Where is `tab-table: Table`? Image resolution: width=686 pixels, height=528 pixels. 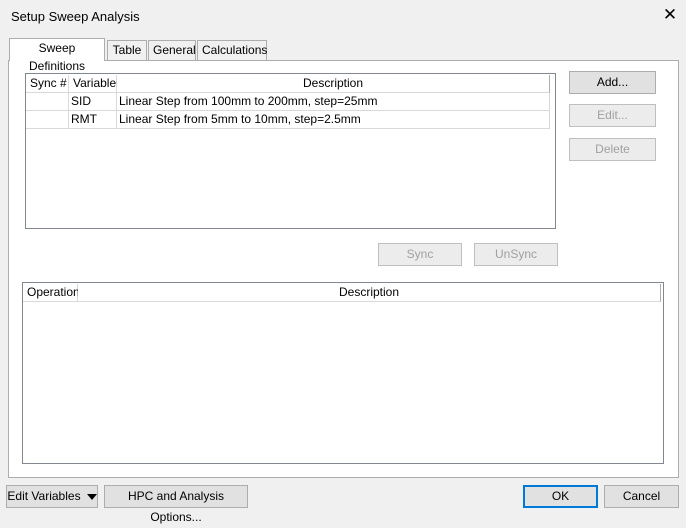 tab-table: Table is located at coordinates (127, 50).